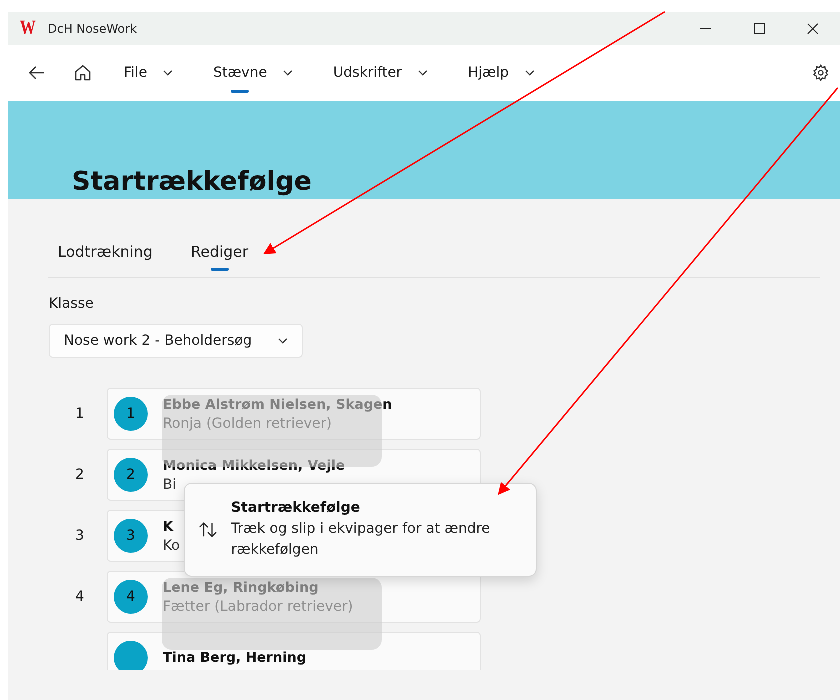 The image size is (840, 700). Describe the element at coordinates (234, 658) in the screenshot. I see `handler-name: Tina Berg, Herning` at that location.